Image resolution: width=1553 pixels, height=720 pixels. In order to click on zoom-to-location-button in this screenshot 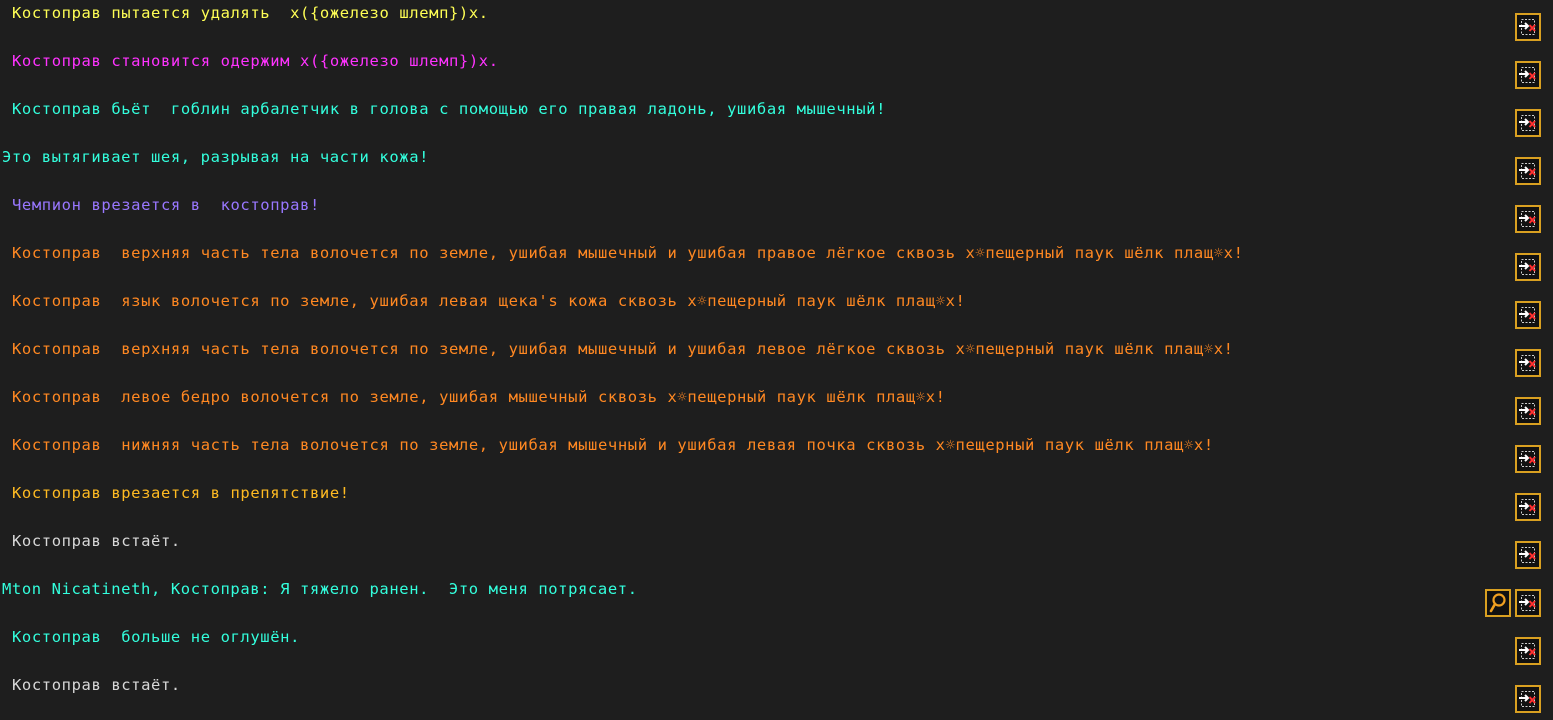, I will do `click(1498, 603)`.